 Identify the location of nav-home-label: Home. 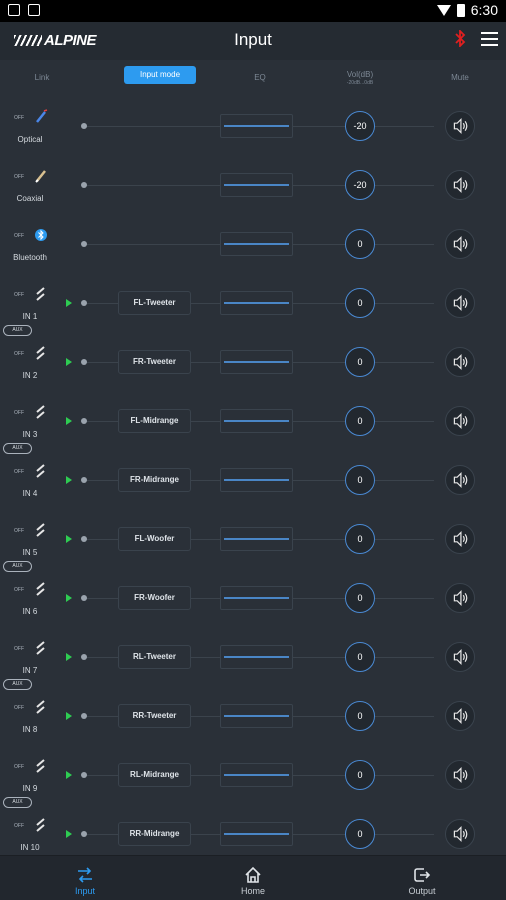
(252, 891).